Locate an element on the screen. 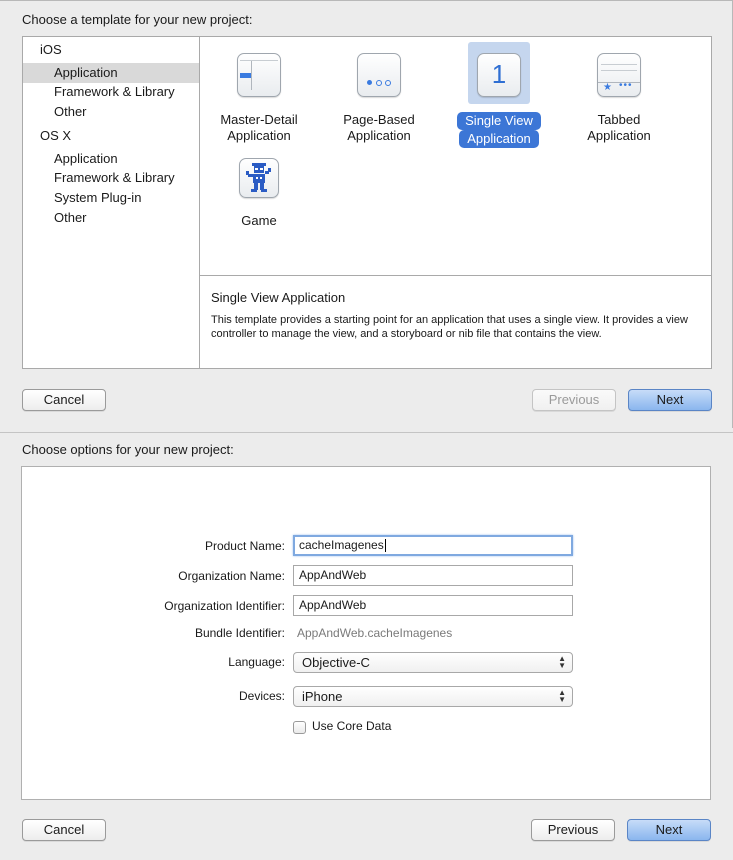 This screenshot has width=733, height=860. sidebar-group-osx: OS X is located at coordinates (55, 135).